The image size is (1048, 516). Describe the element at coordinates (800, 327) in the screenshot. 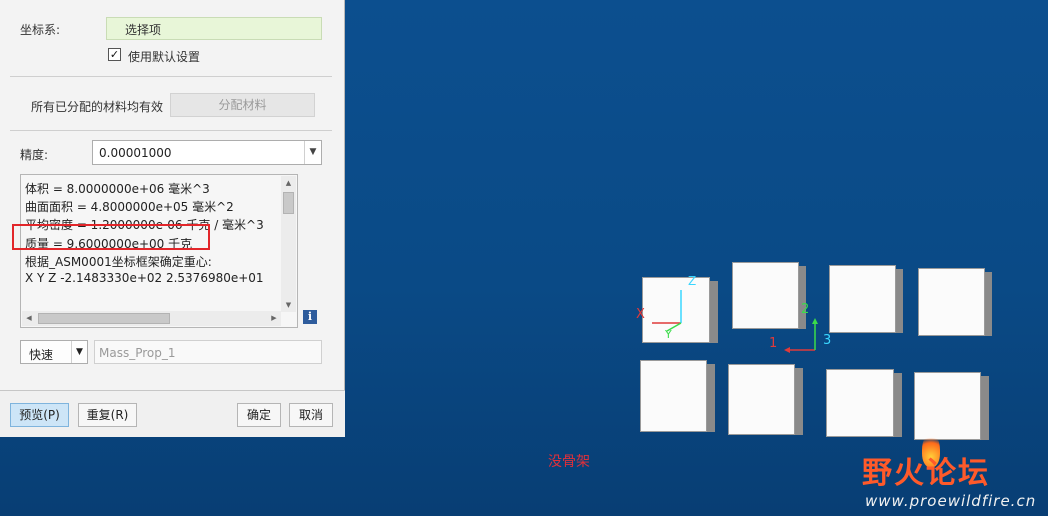

I see `csys-default: 1 2 3` at that location.